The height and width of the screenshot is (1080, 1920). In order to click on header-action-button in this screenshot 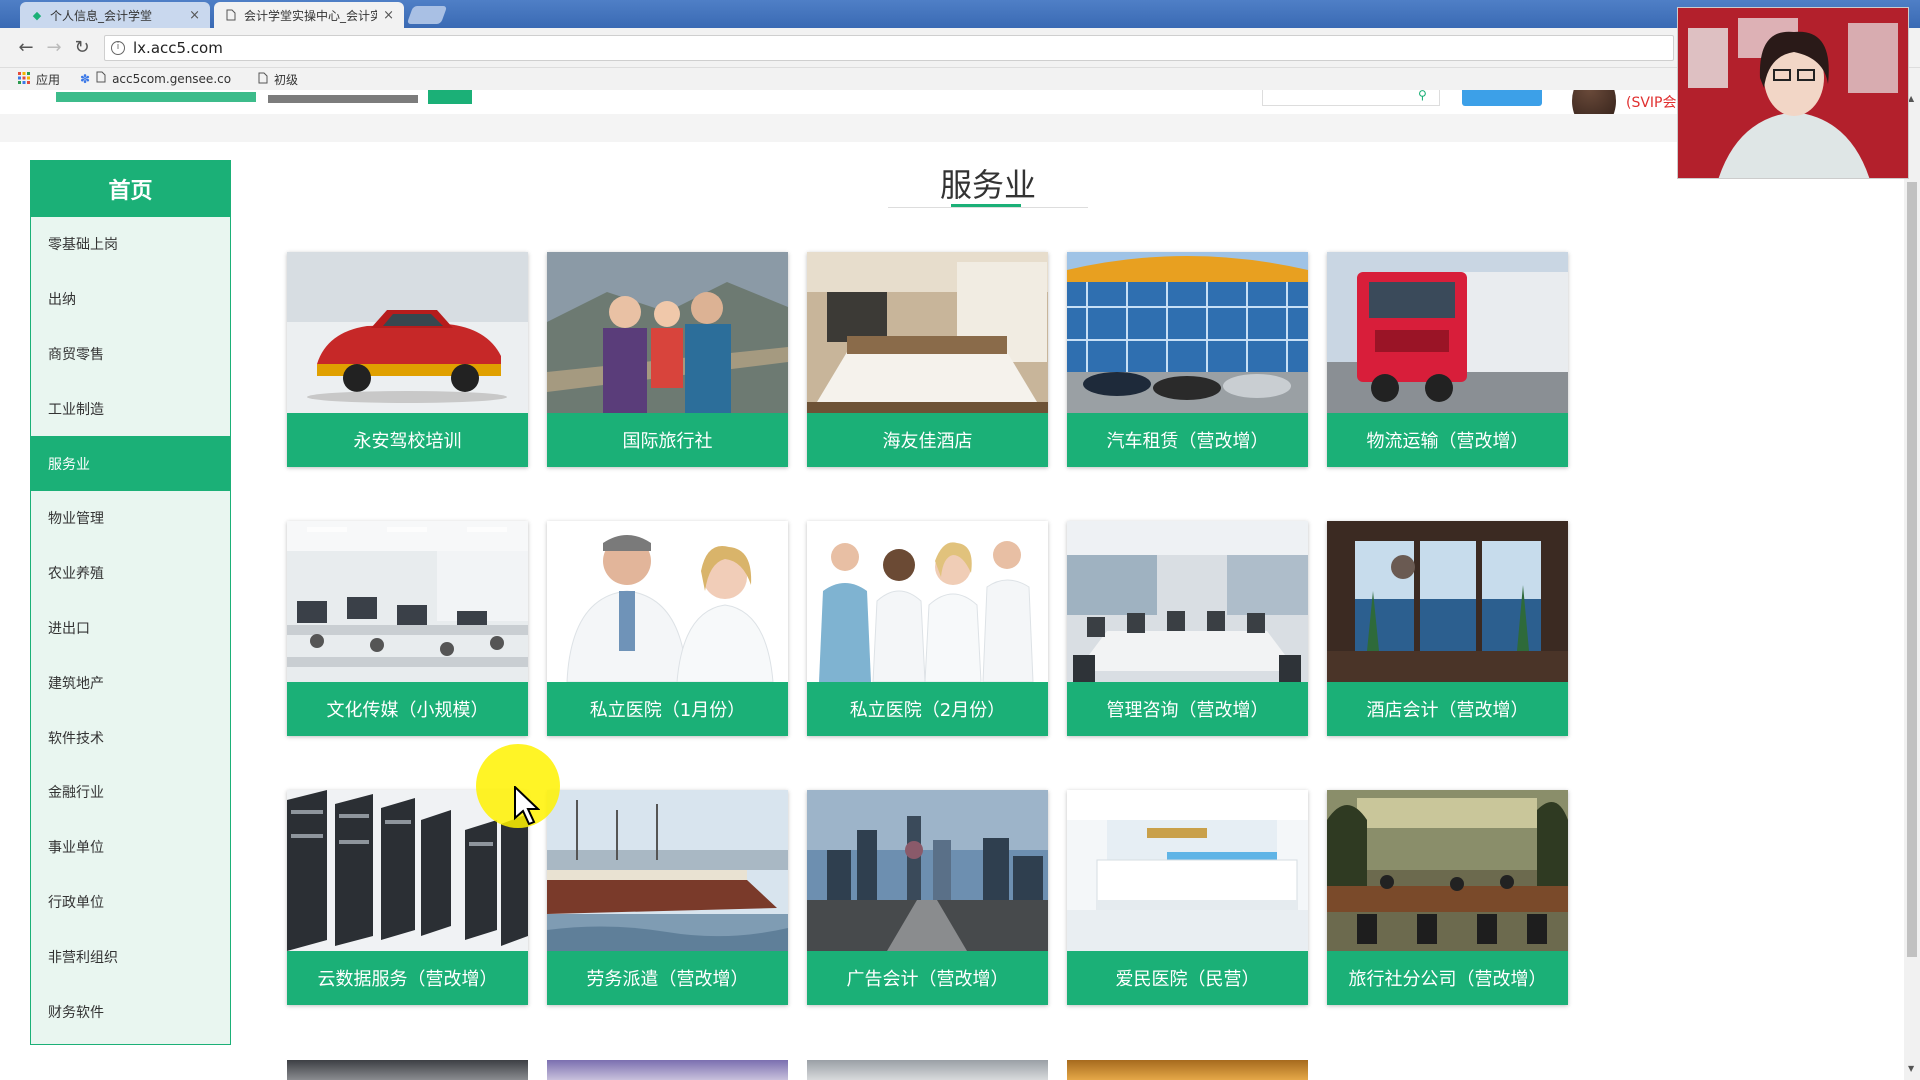, I will do `click(1502, 98)`.